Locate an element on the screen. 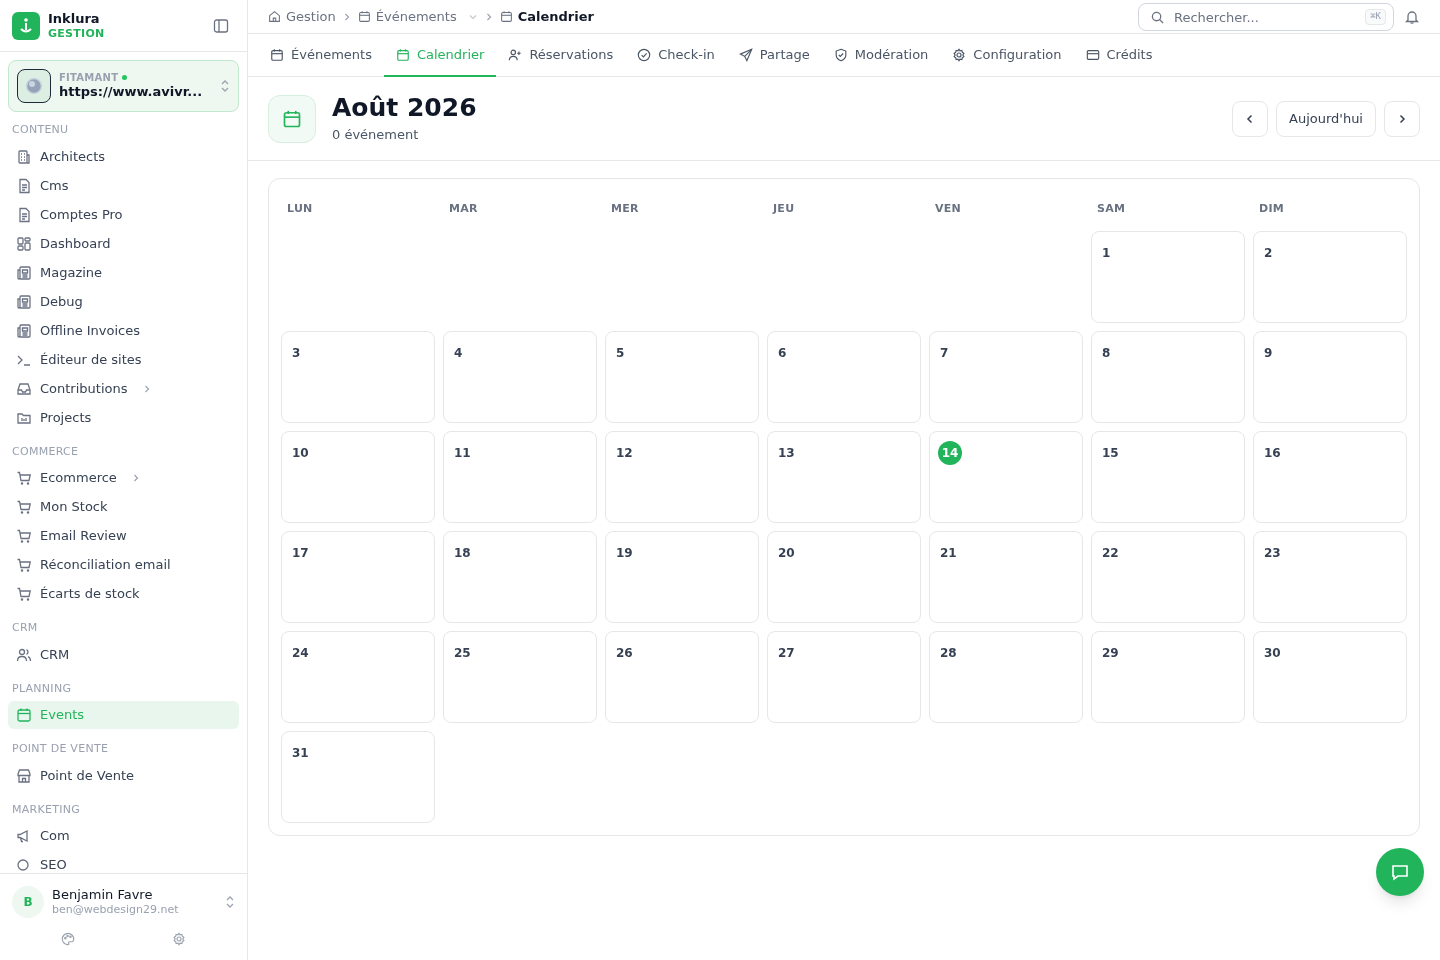  sidebar-item: Email Review is located at coordinates (123, 536).